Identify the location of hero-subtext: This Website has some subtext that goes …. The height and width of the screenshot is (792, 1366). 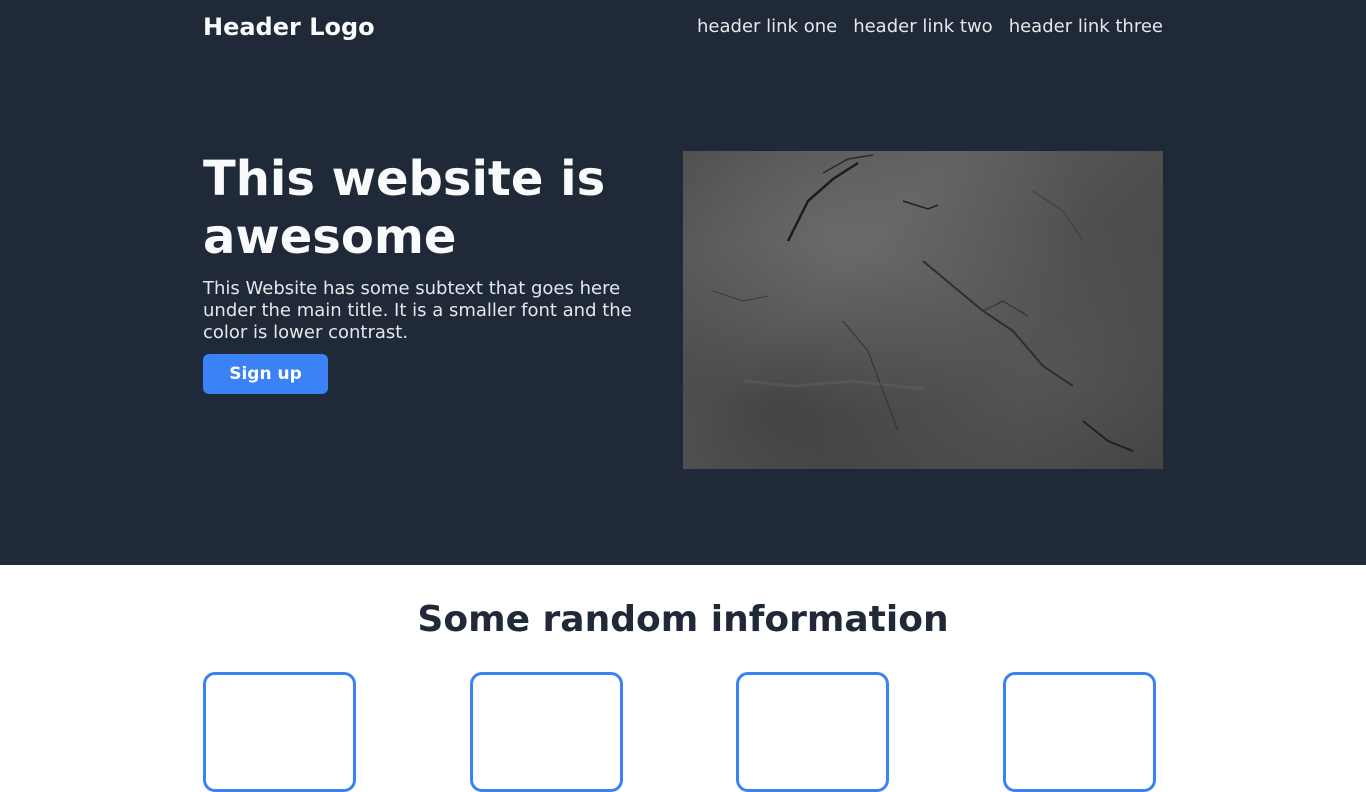
(417, 310).